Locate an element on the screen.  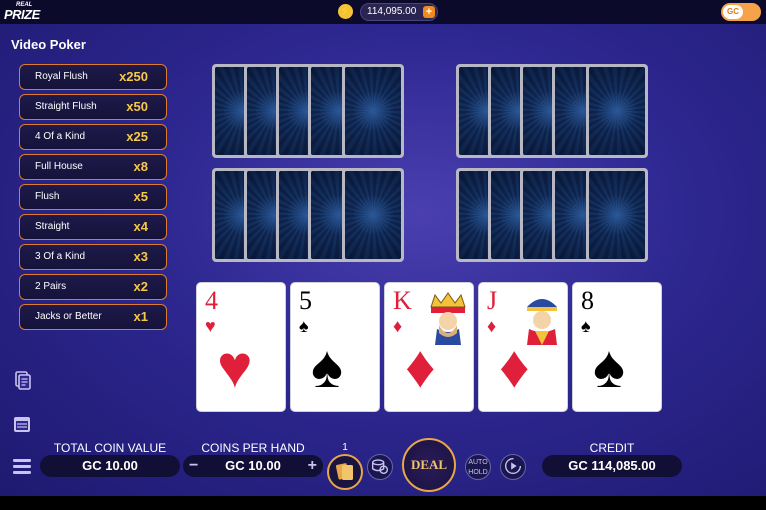
cards-icon is located at coordinates (344, 471).